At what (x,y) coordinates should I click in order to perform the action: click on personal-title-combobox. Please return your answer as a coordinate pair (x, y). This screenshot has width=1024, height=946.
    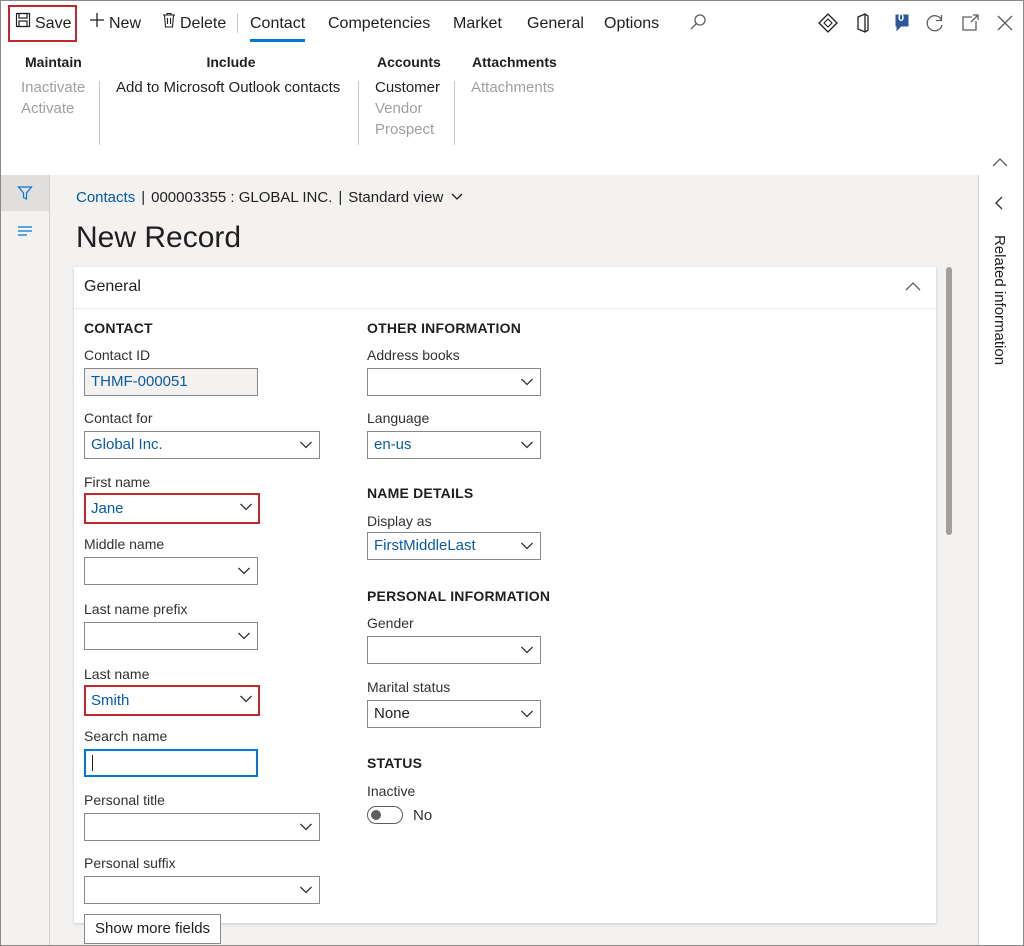
    Looking at the image, I should click on (202, 827).